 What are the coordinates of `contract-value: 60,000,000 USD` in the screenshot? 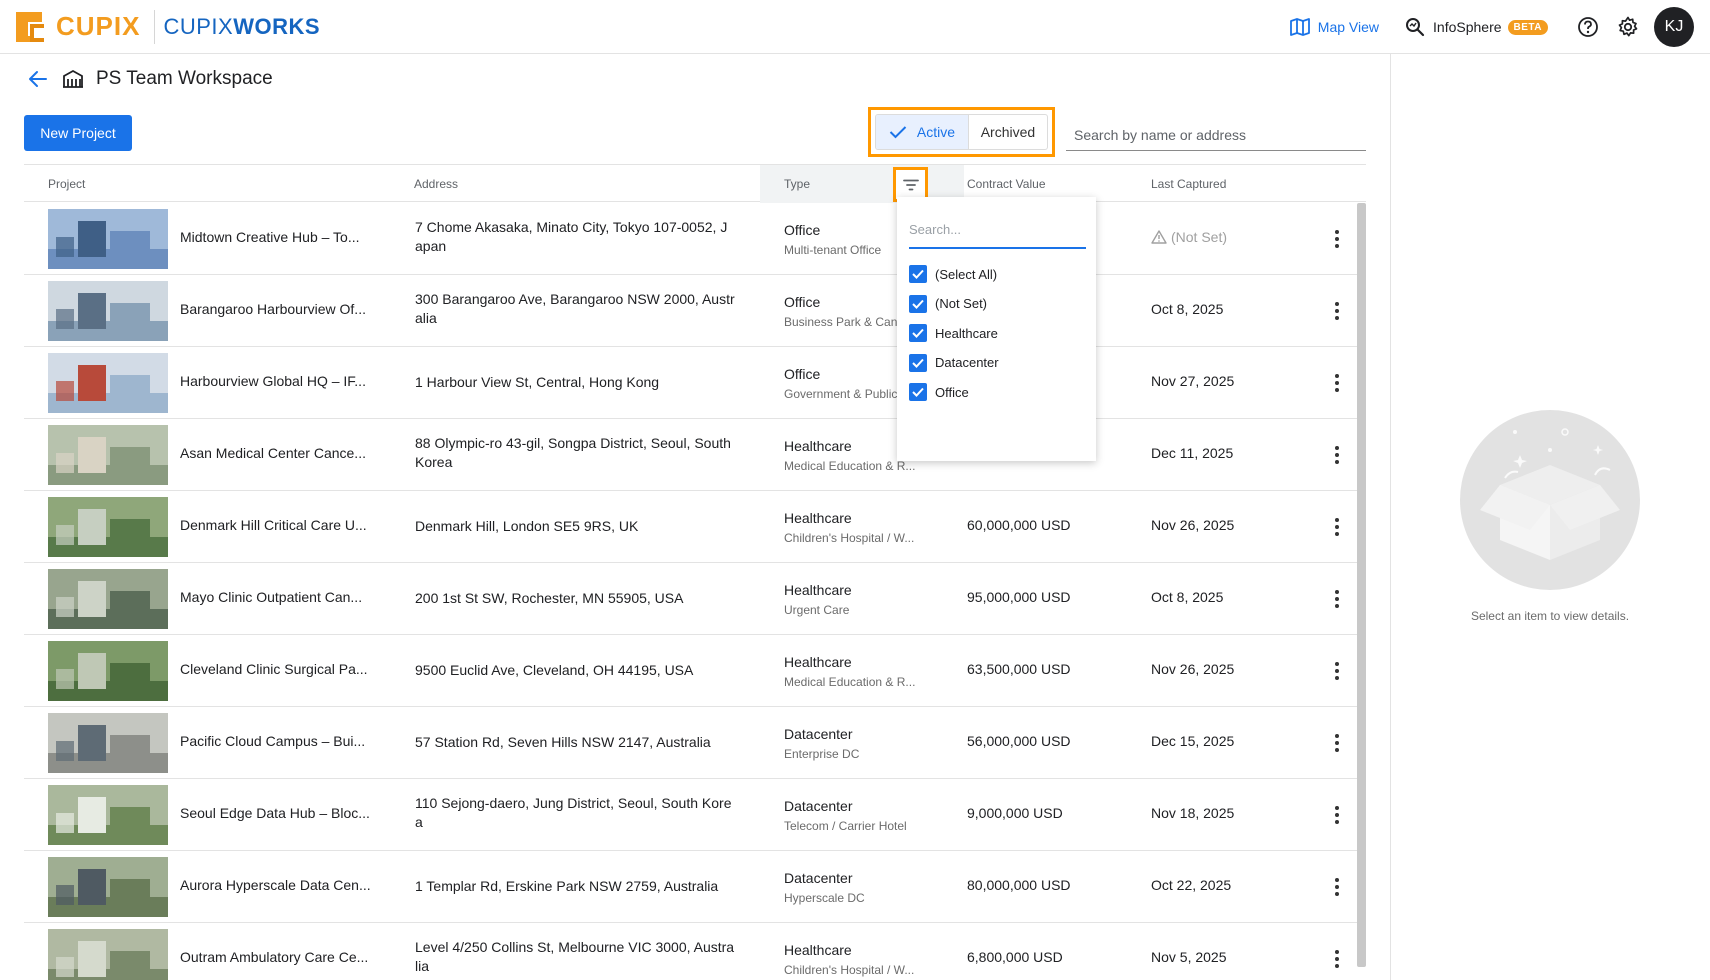 It's located at (1019, 525).